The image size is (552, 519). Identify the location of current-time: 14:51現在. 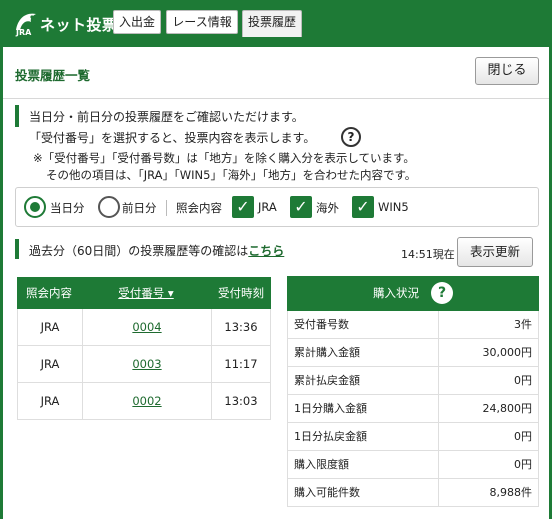
(428, 254).